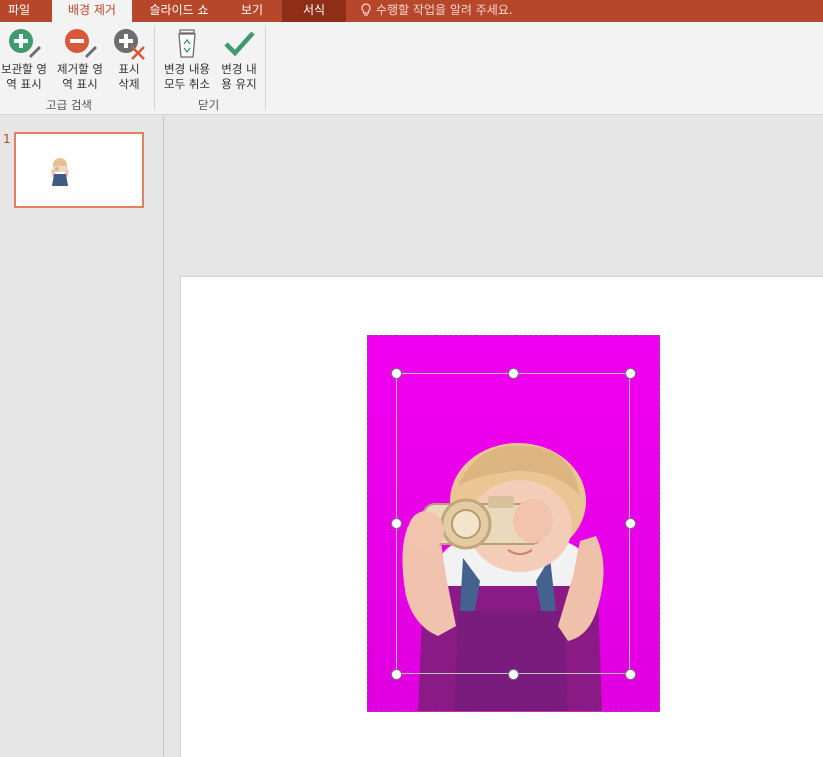  I want to click on recycle-bin-icon, so click(187, 43).